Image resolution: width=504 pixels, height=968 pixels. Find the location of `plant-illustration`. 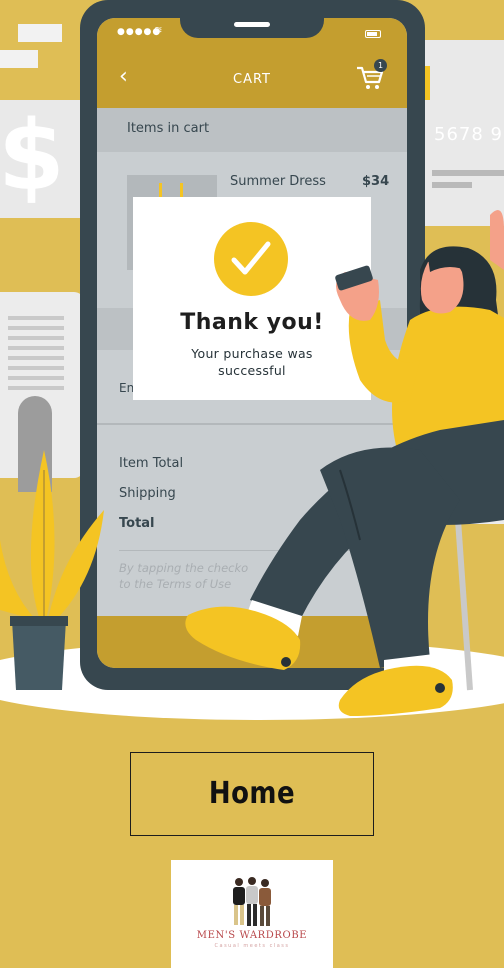

plant-illustration is located at coordinates (52, 570).